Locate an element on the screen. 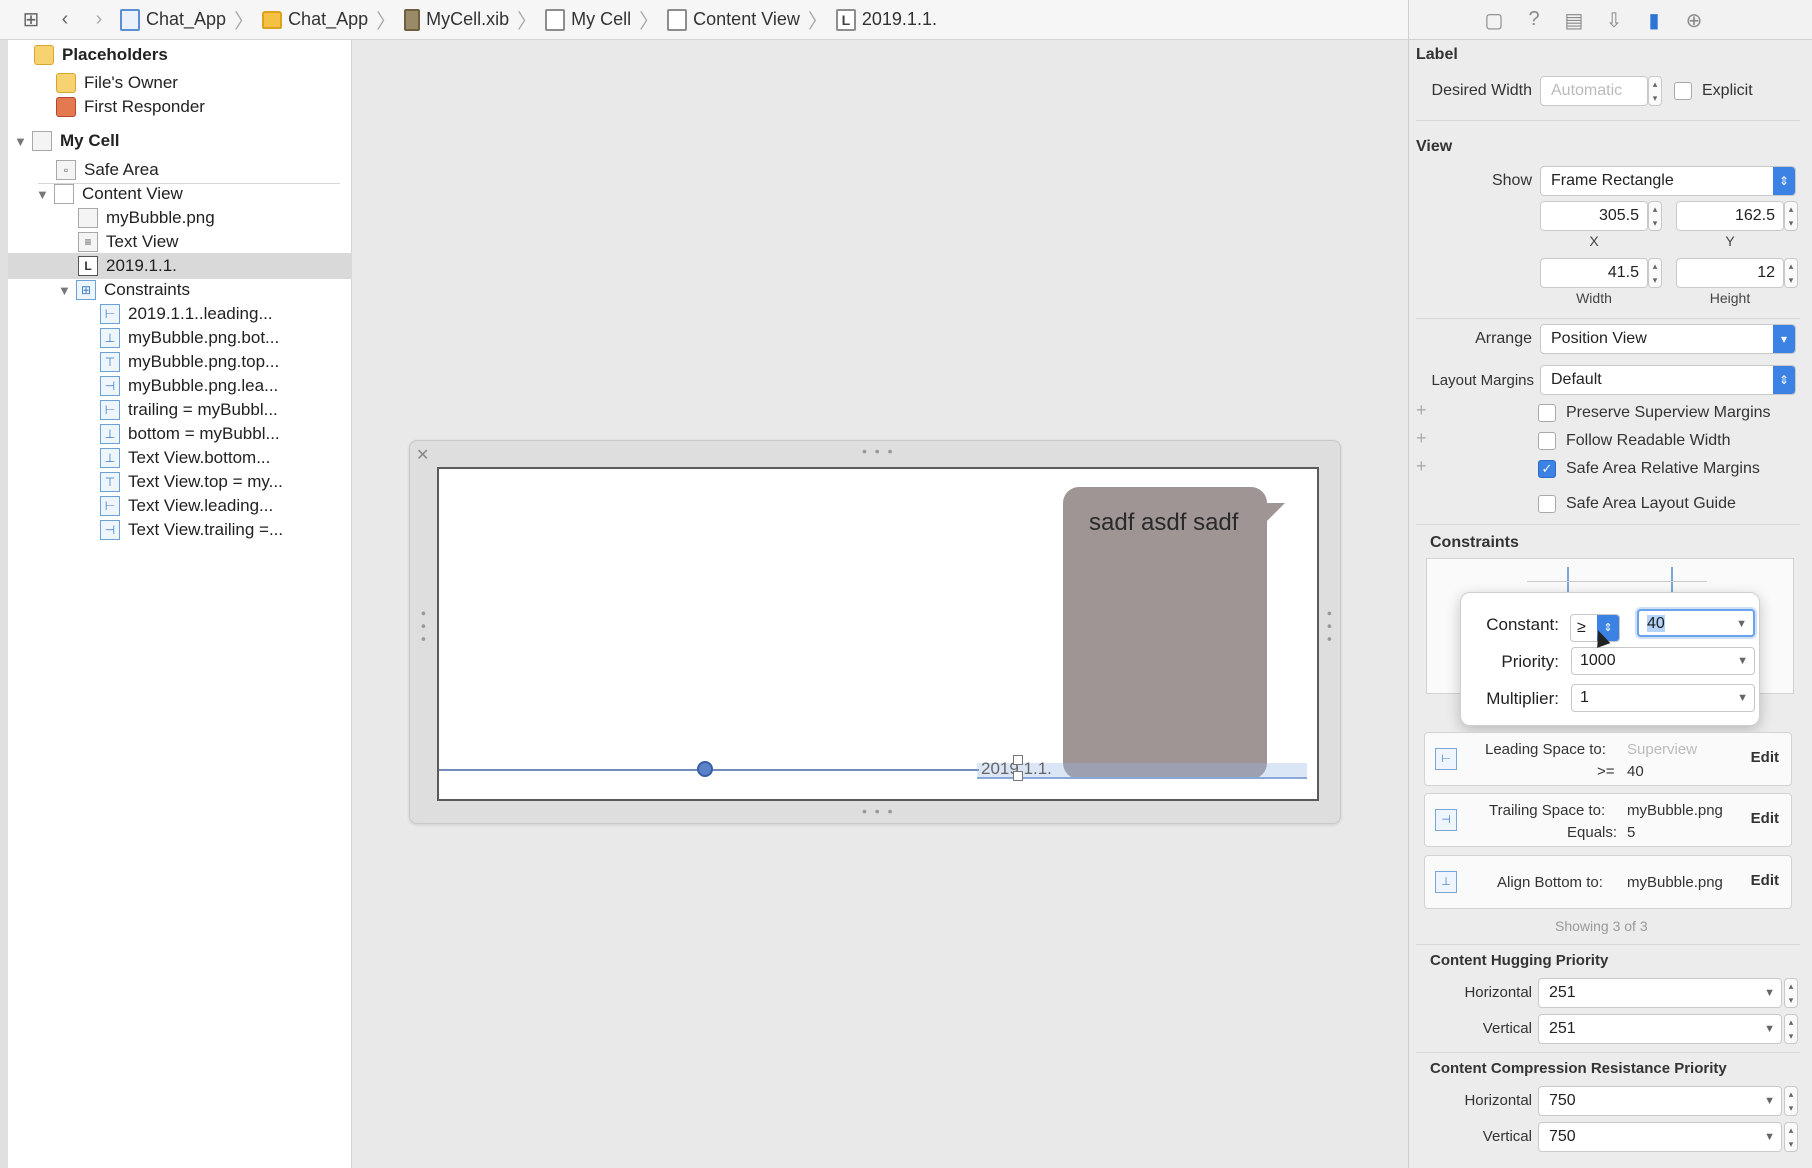  identity-inspector-icon: ▤ is located at coordinates (1574, 20).